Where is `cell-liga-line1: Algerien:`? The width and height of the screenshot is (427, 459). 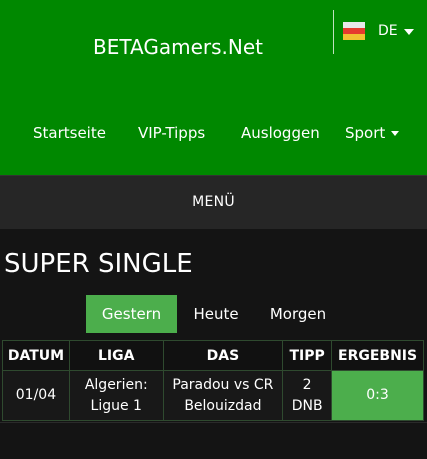
cell-liga-line1: Algerien: is located at coordinates (116, 384).